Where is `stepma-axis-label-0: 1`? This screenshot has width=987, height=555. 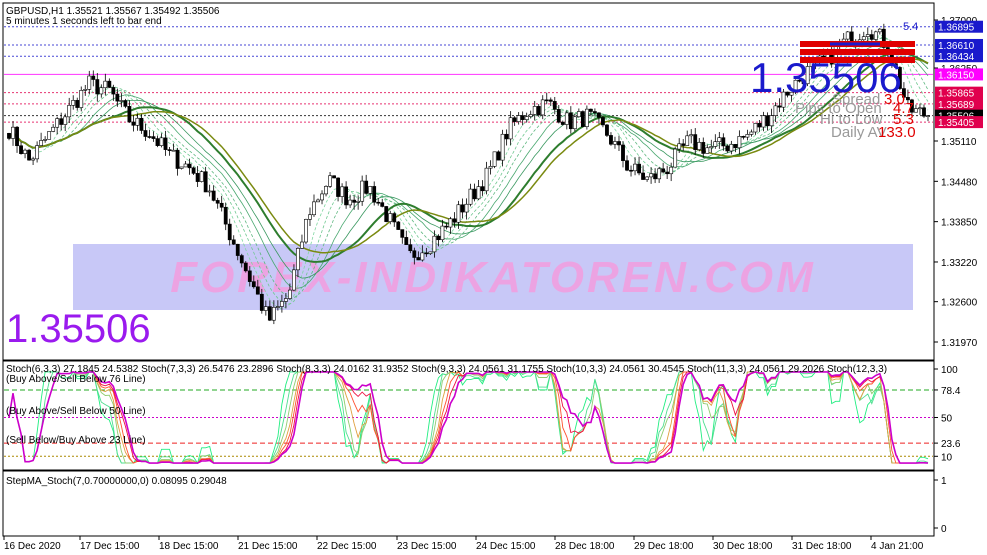 stepma-axis-label-0: 1 is located at coordinates (944, 481).